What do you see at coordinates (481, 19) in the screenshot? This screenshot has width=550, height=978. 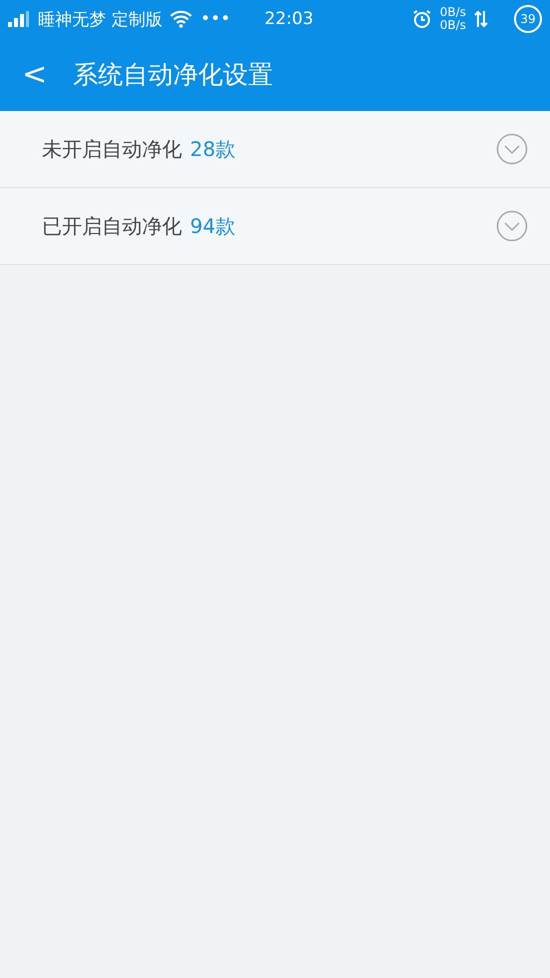 I see `data-arrows-icon` at bounding box center [481, 19].